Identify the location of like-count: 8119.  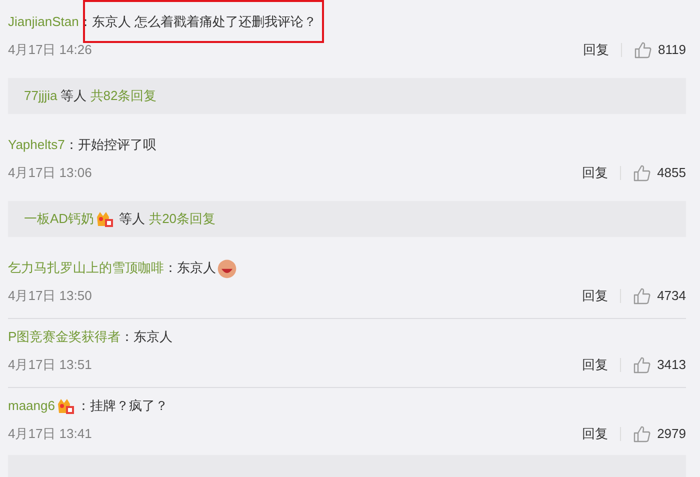
(672, 50).